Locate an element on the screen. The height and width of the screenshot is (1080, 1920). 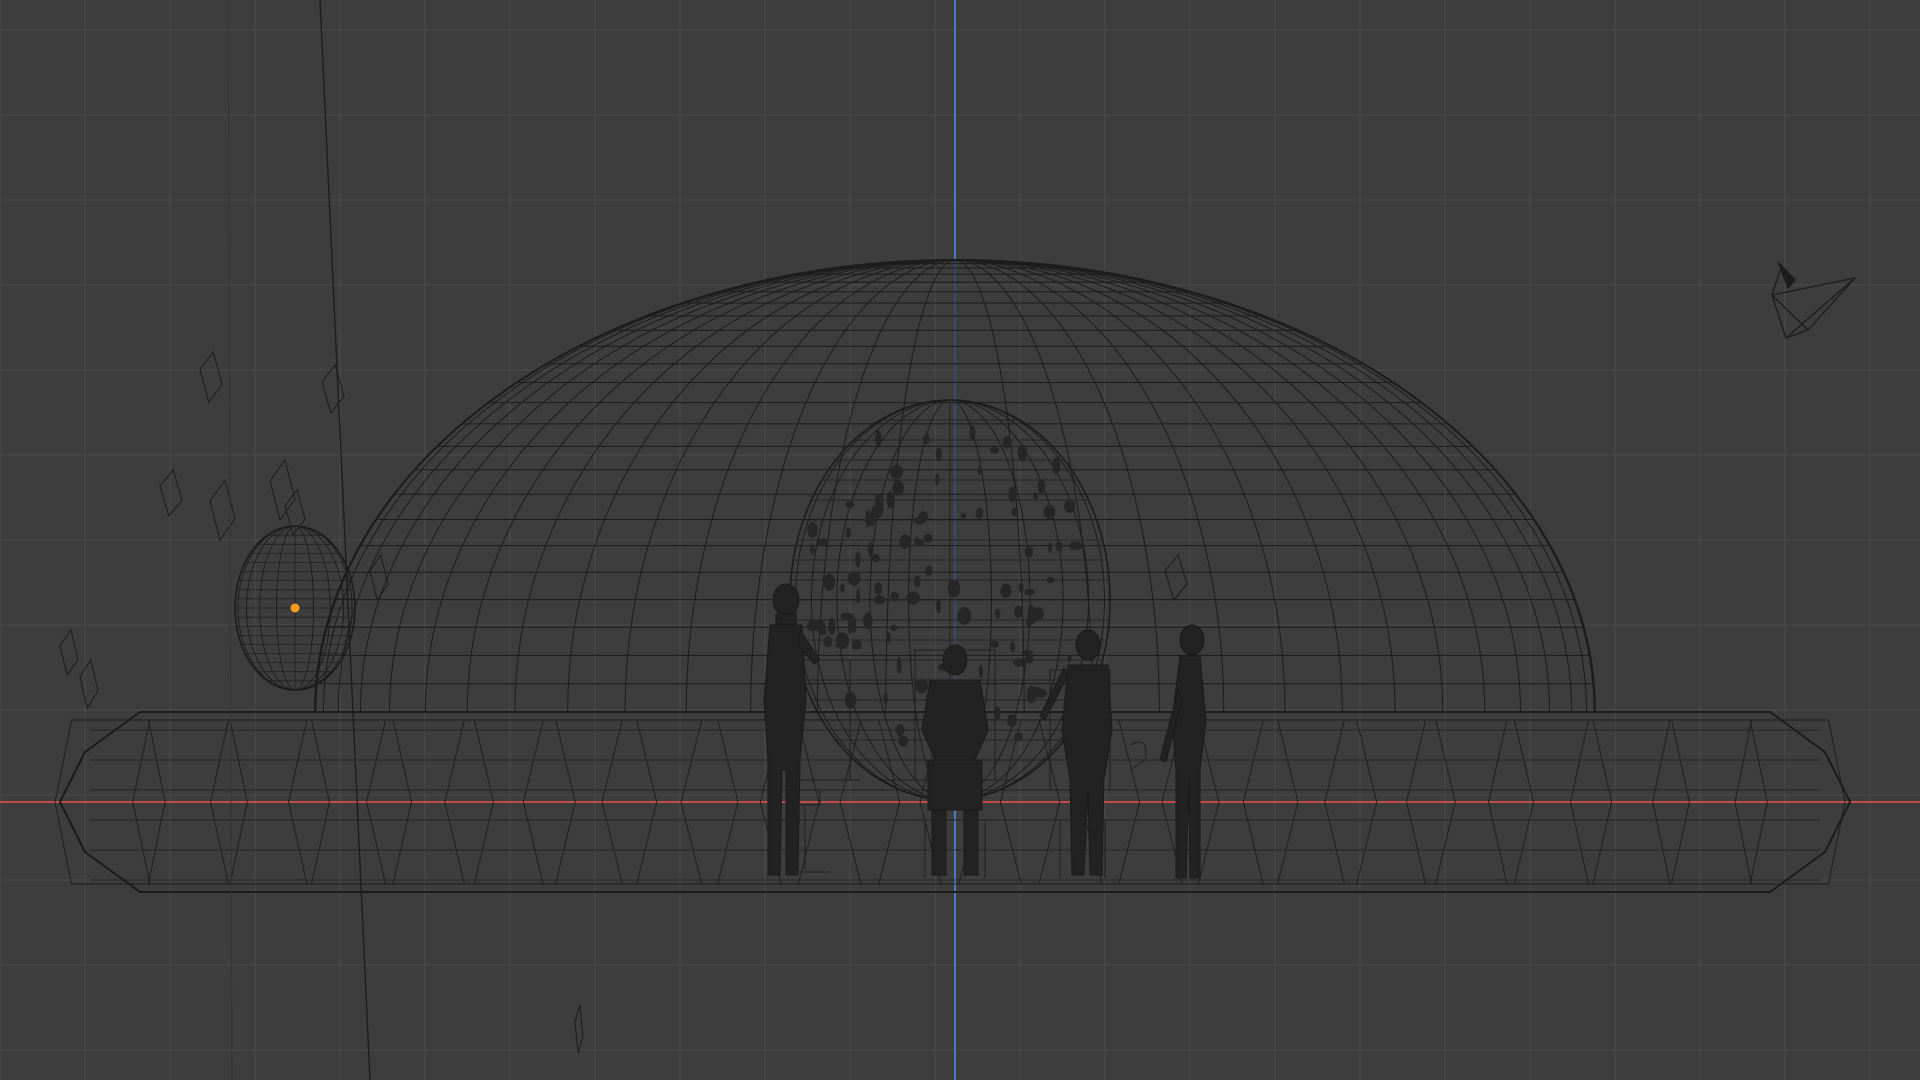
camera-icon is located at coordinates (1814, 300).